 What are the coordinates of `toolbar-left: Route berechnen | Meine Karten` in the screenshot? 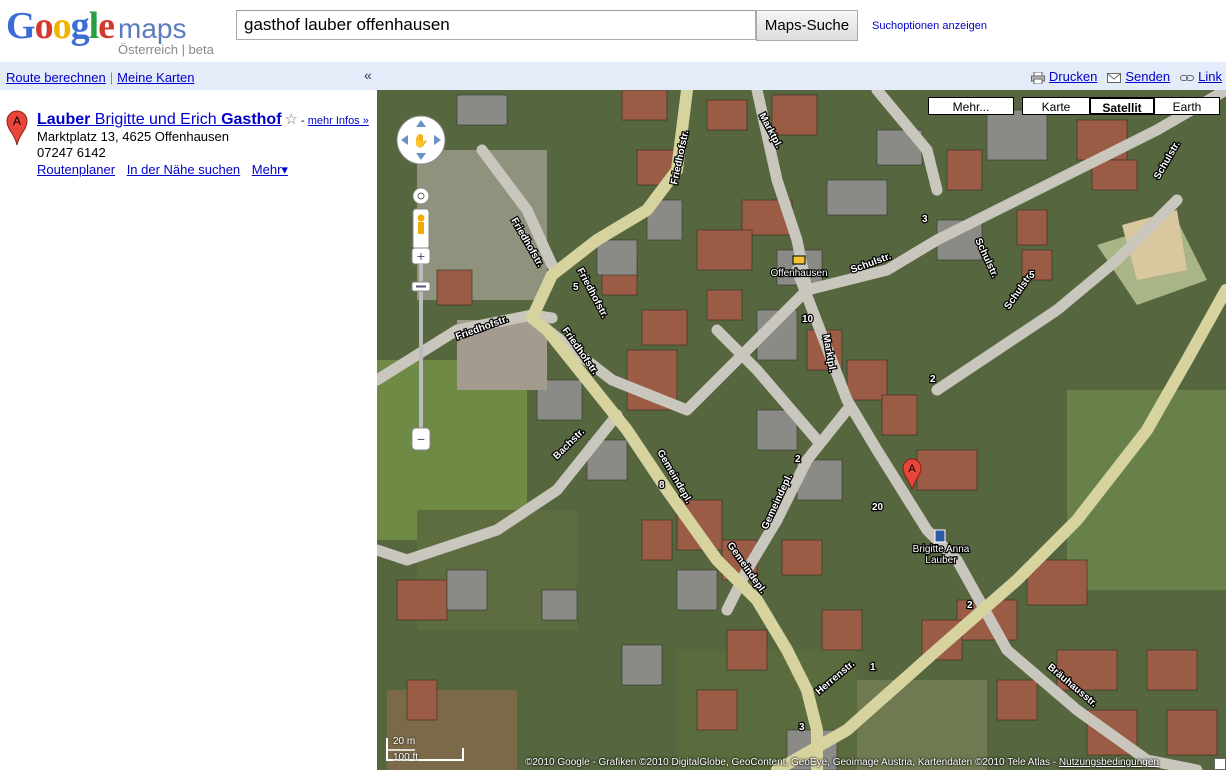 It's located at (100, 77).